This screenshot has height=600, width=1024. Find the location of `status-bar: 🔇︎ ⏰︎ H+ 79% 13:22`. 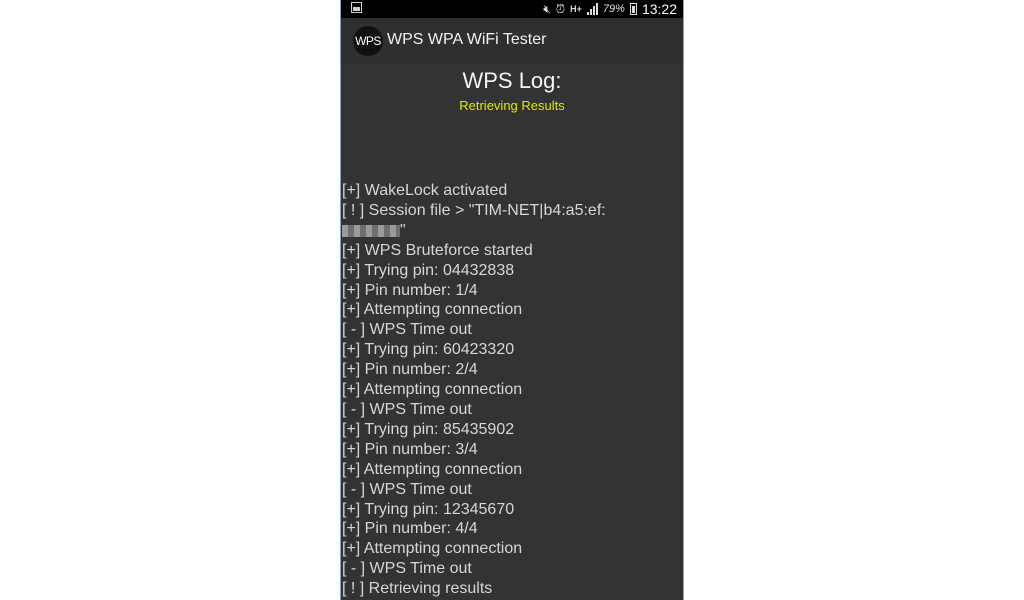

status-bar: 🔇︎ ⏰︎ H+ 79% 13:22 is located at coordinates (512, 9).